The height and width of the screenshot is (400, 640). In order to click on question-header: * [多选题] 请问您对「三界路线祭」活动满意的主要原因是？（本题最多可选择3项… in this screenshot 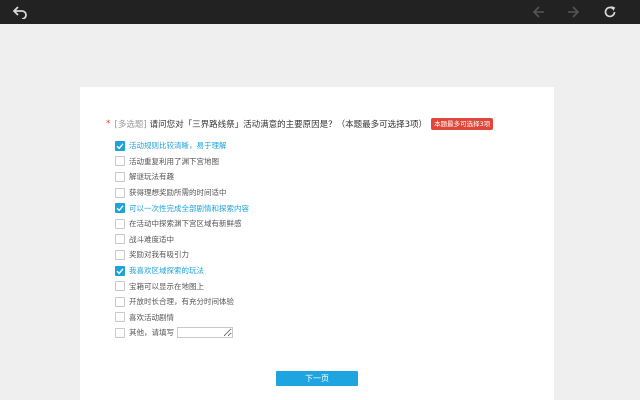, I will do `click(330, 124)`.